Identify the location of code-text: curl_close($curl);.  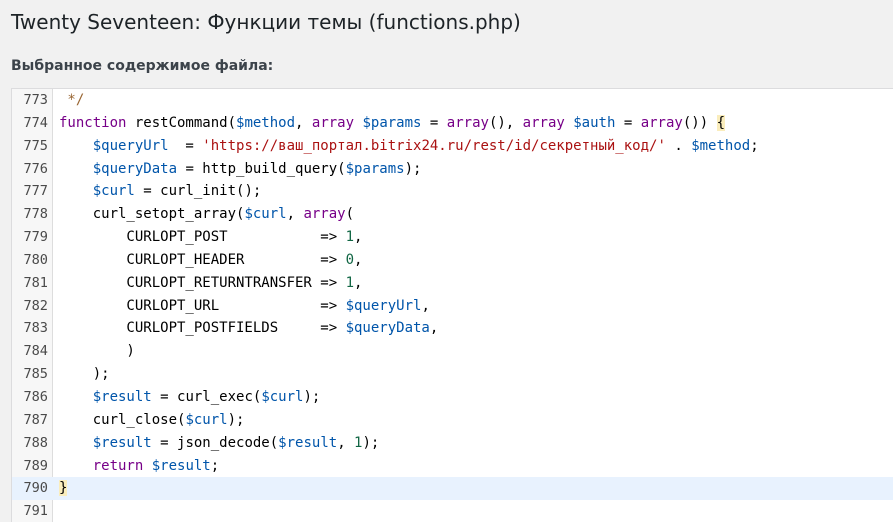
(152, 420).